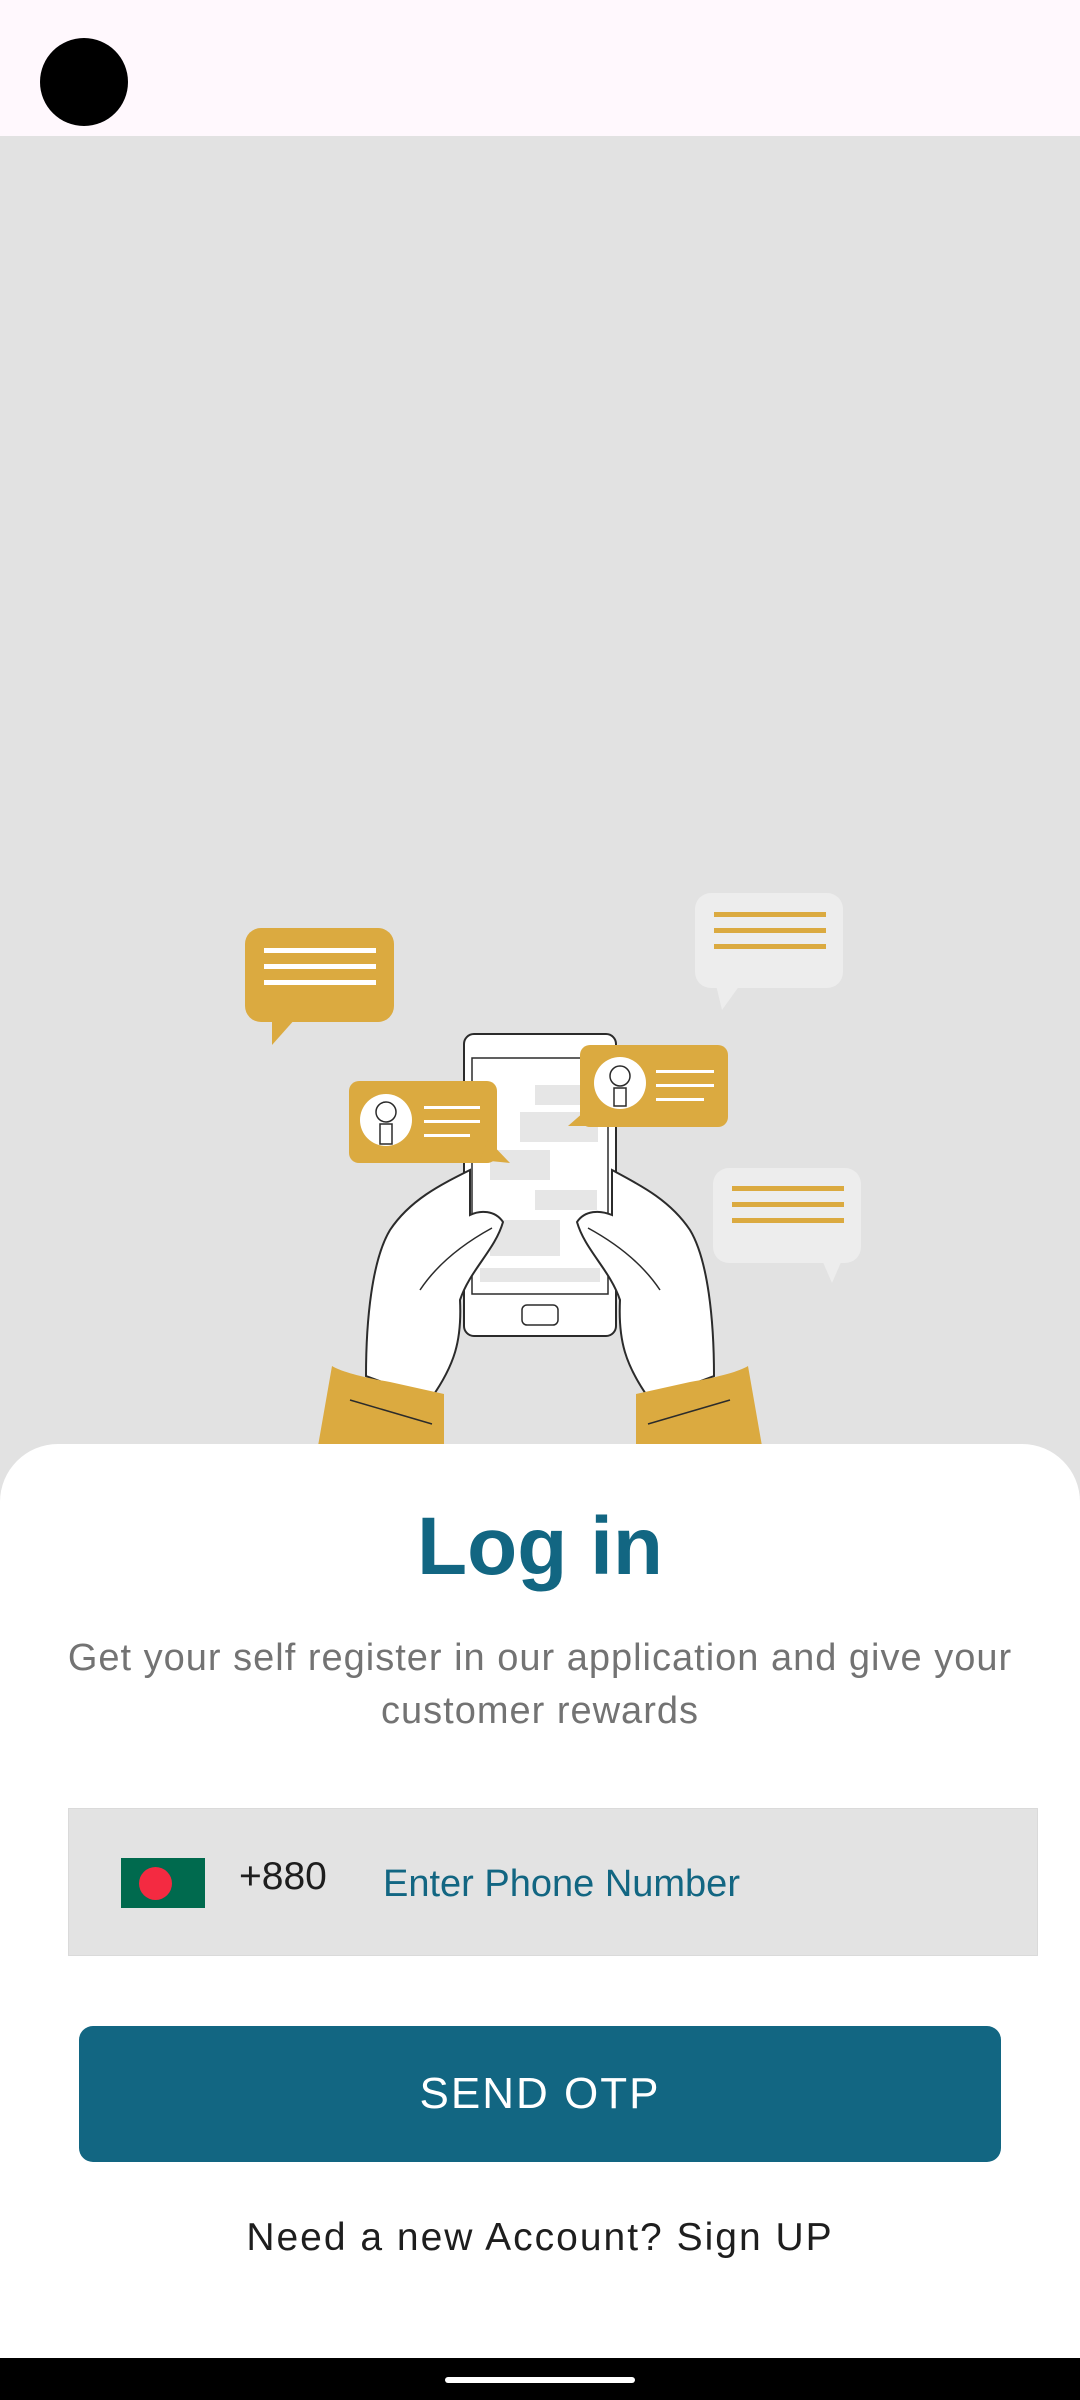 This screenshot has height=2400, width=1080. I want to click on phone-chat-illustration-icon, so click(553, 1169).